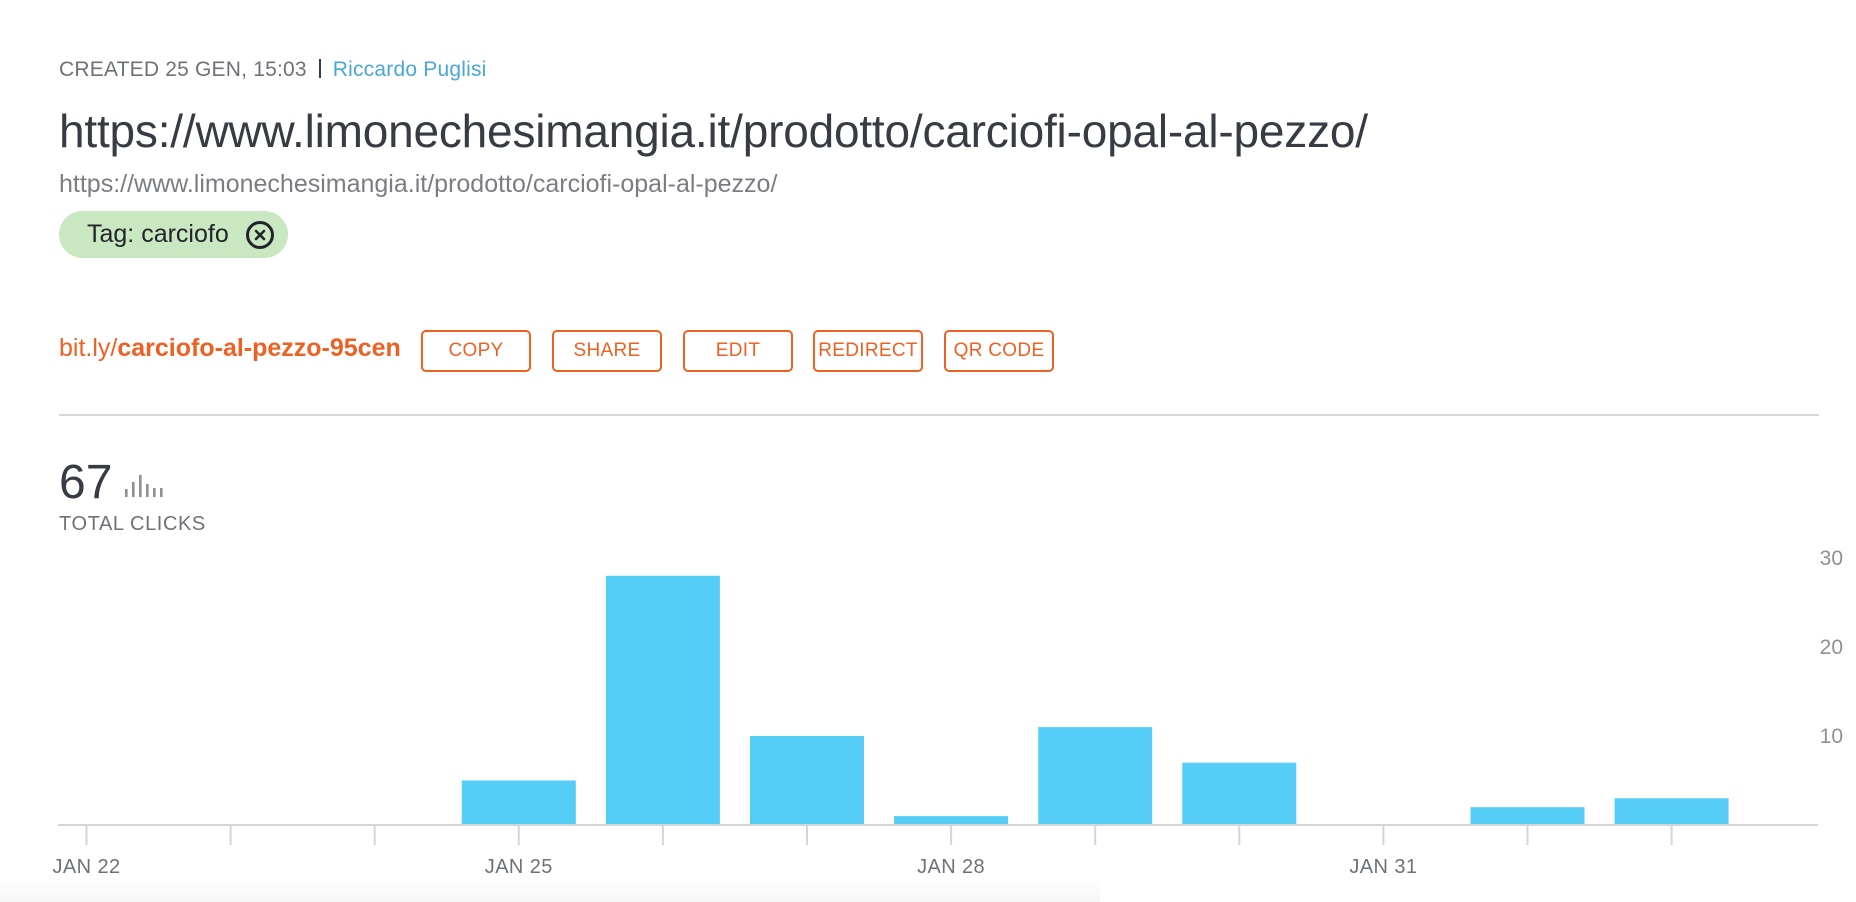  What do you see at coordinates (1831, 558) in the screenshot?
I see `y-tick-label: 30` at bounding box center [1831, 558].